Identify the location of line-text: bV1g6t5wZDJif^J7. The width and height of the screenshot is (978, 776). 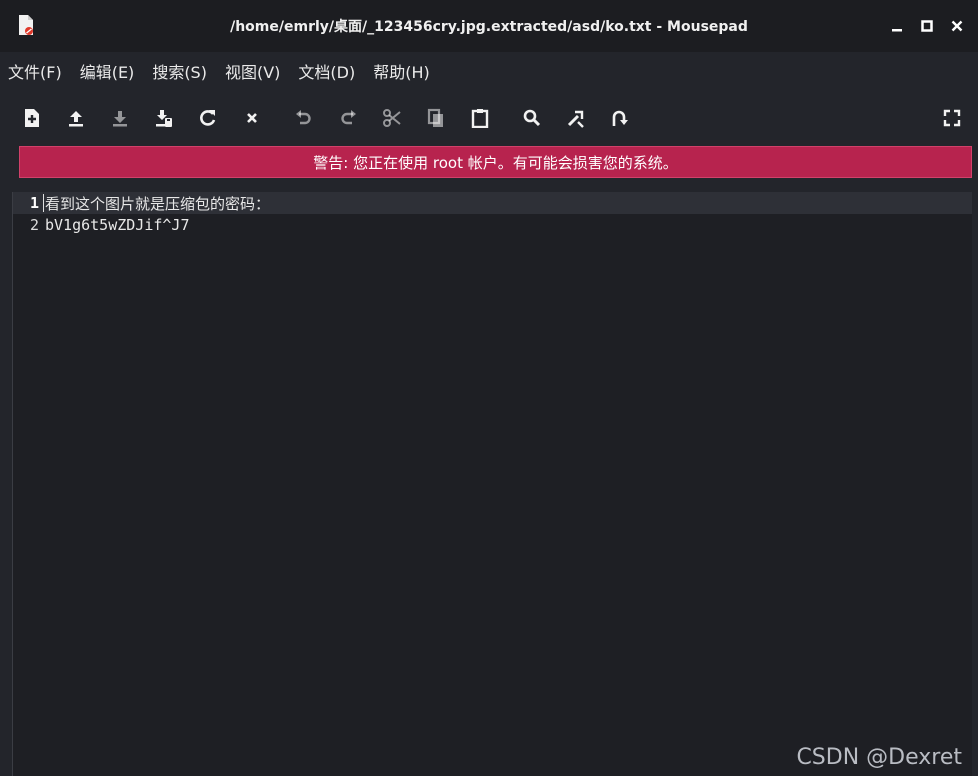
(117, 225).